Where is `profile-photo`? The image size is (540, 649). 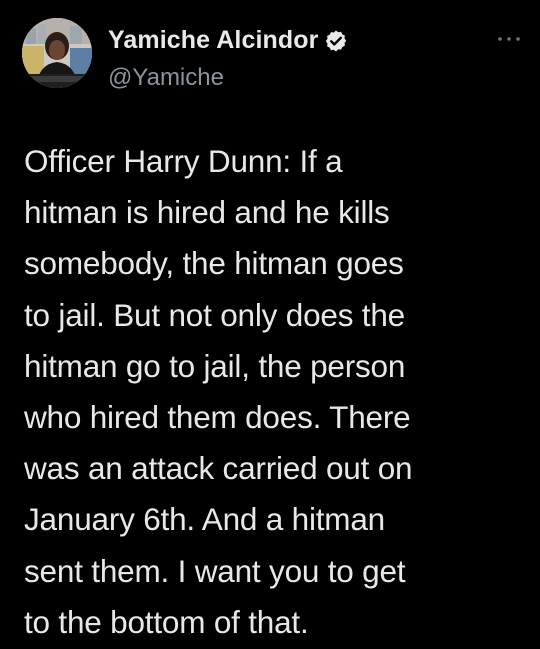
profile-photo is located at coordinates (57, 53).